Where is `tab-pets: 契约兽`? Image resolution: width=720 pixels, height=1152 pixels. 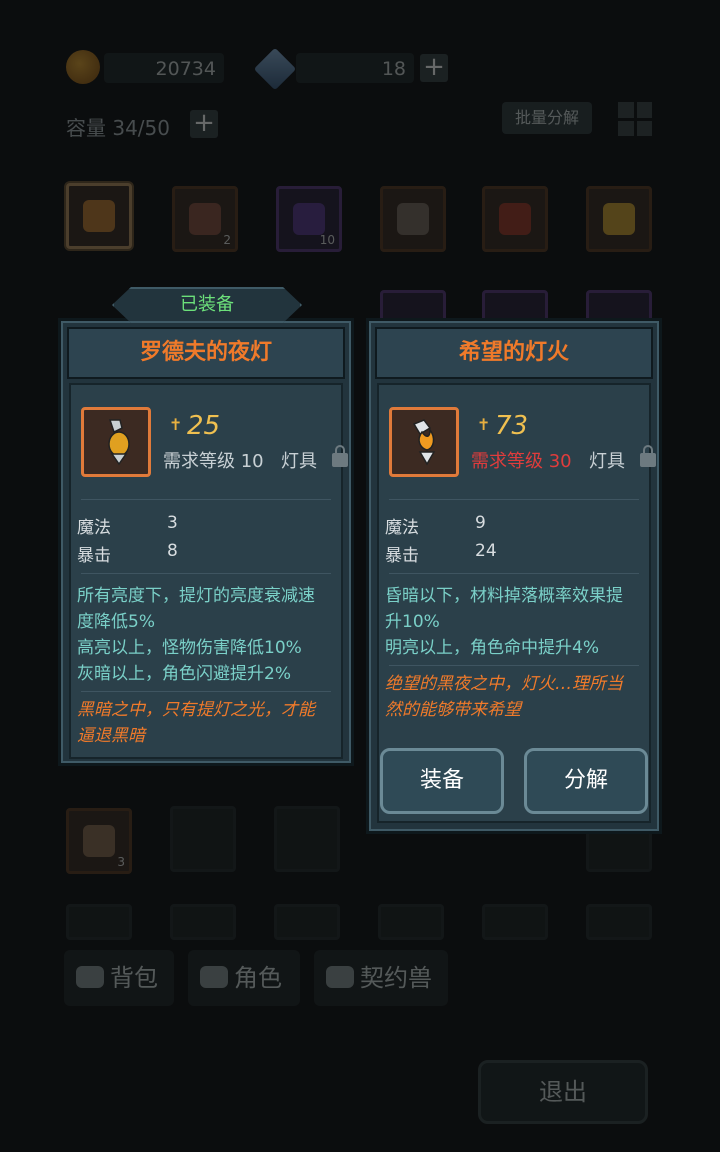
tab-pets: 契约兽 is located at coordinates (381, 978).